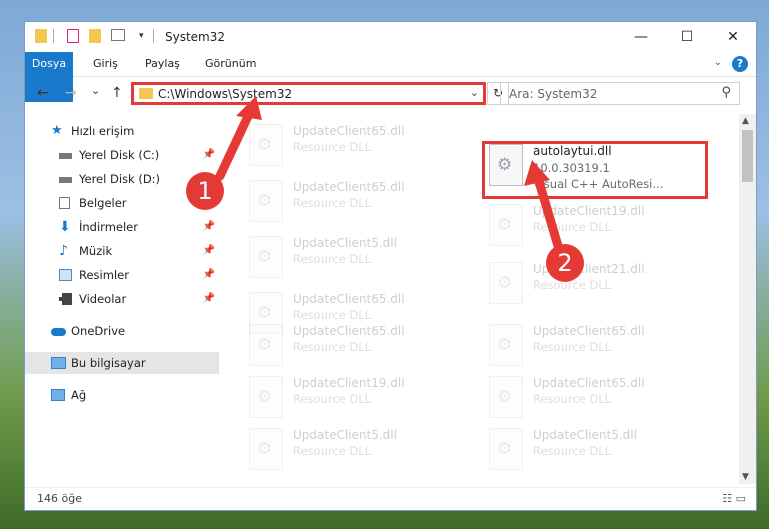 The image size is (769, 529). I want to click on arrow-1-head, so click(249, 108).